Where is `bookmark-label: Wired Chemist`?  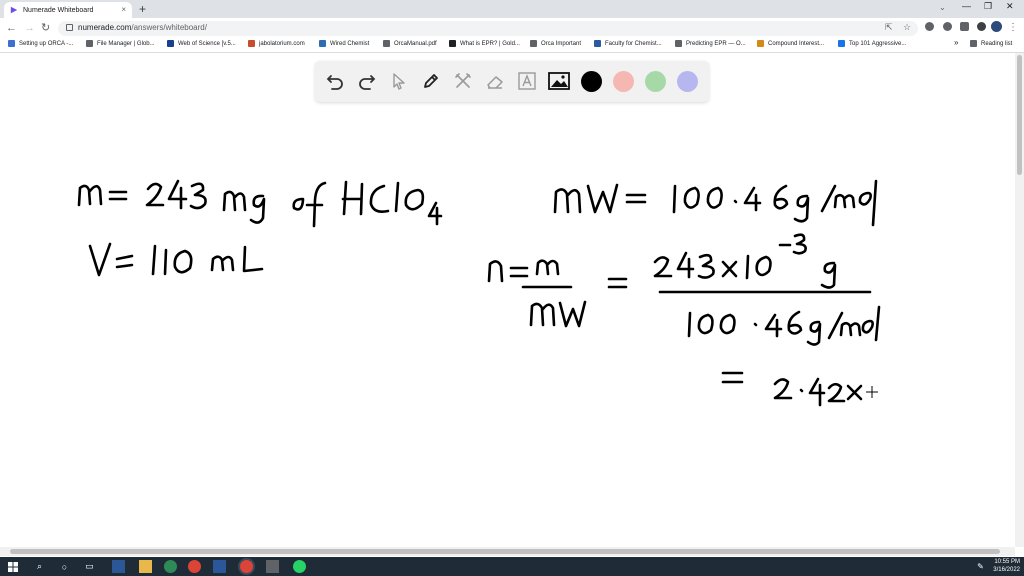
bookmark-label: Wired Chemist is located at coordinates (350, 43).